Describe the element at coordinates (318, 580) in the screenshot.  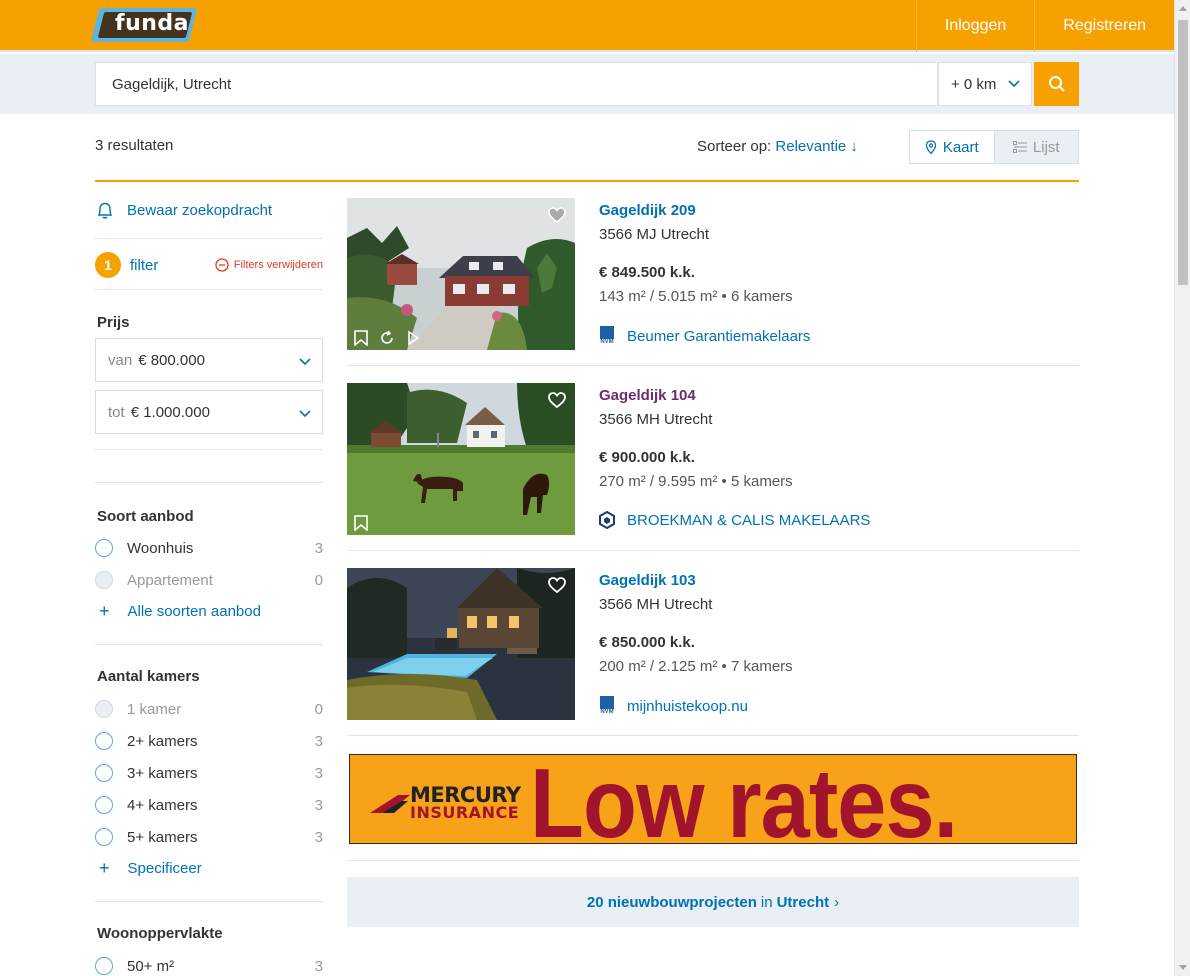
I see `option-count: 0` at that location.